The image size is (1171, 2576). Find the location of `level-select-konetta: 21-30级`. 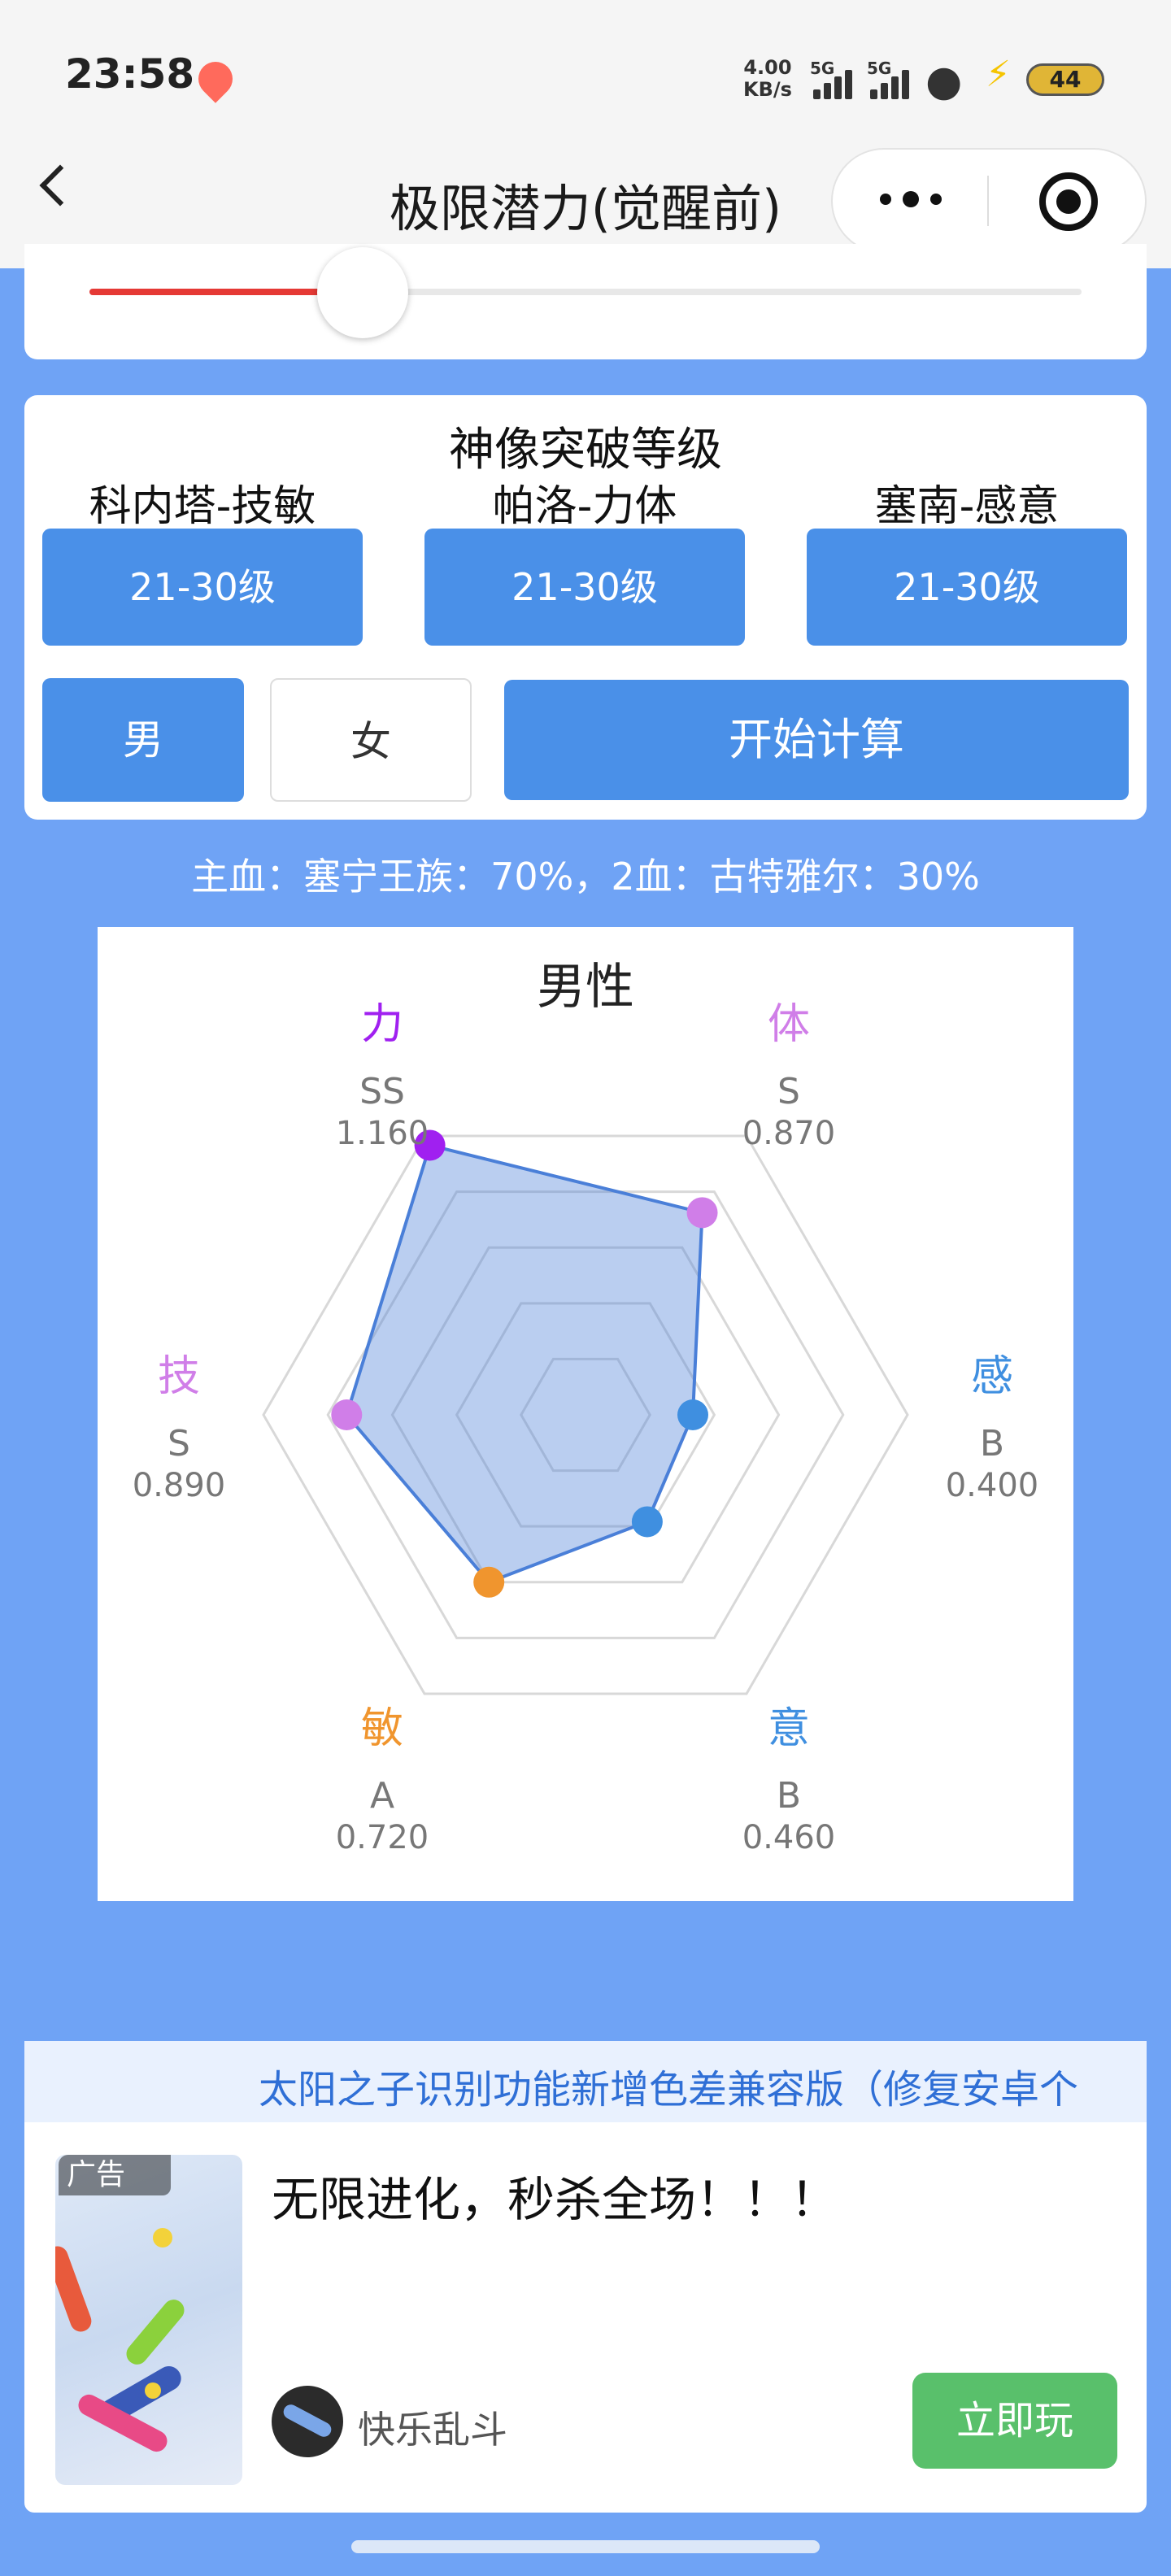

level-select-konetta: 21-30级 is located at coordinates (202, 587).